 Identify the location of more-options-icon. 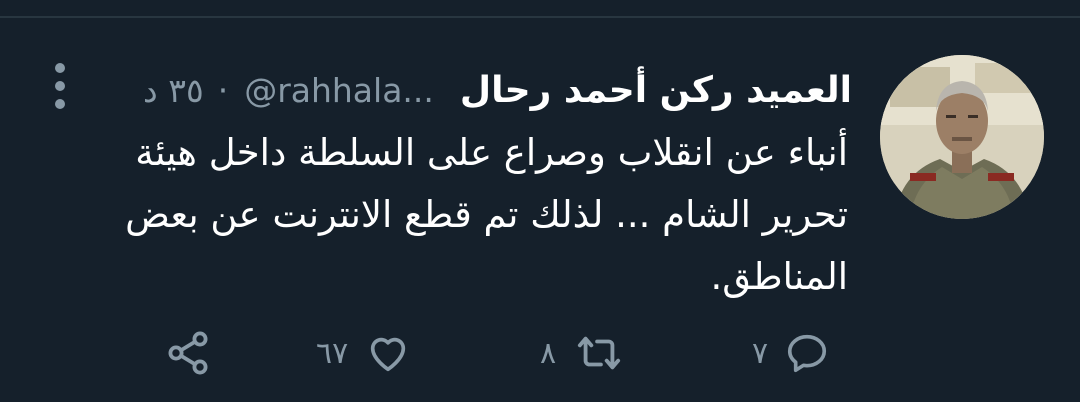
(60, 88).